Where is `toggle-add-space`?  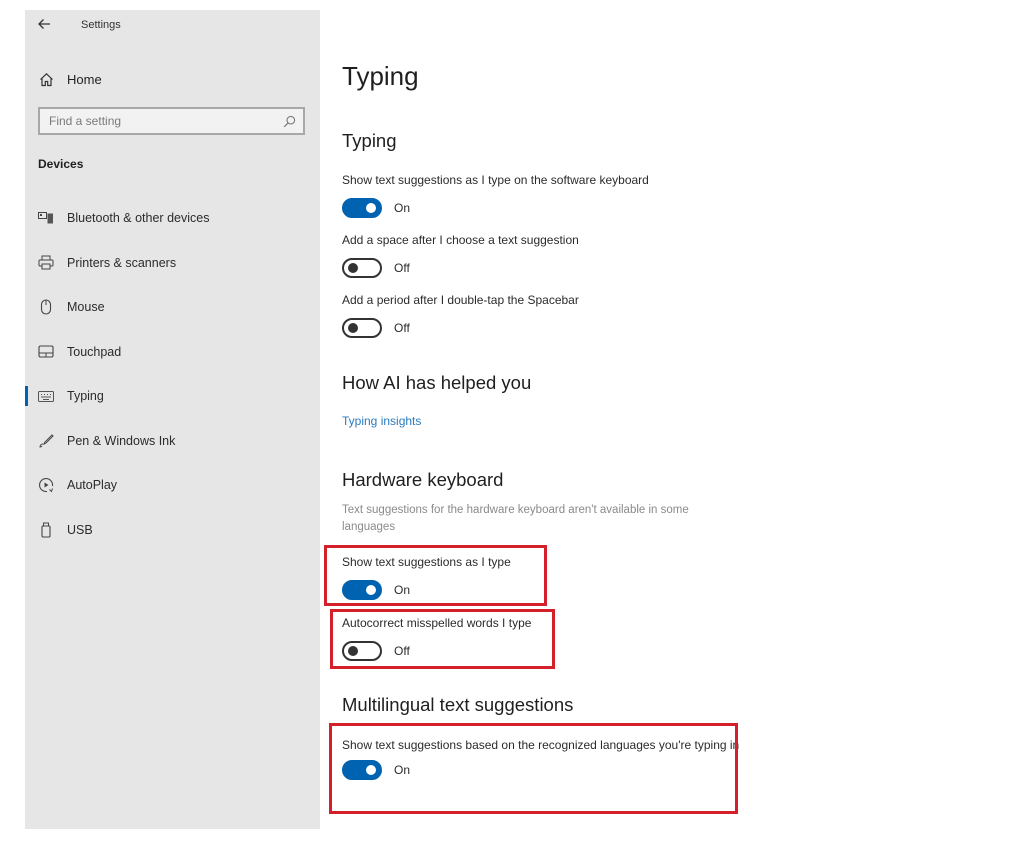 toggle-add-space is located at coordinates (362, 268).